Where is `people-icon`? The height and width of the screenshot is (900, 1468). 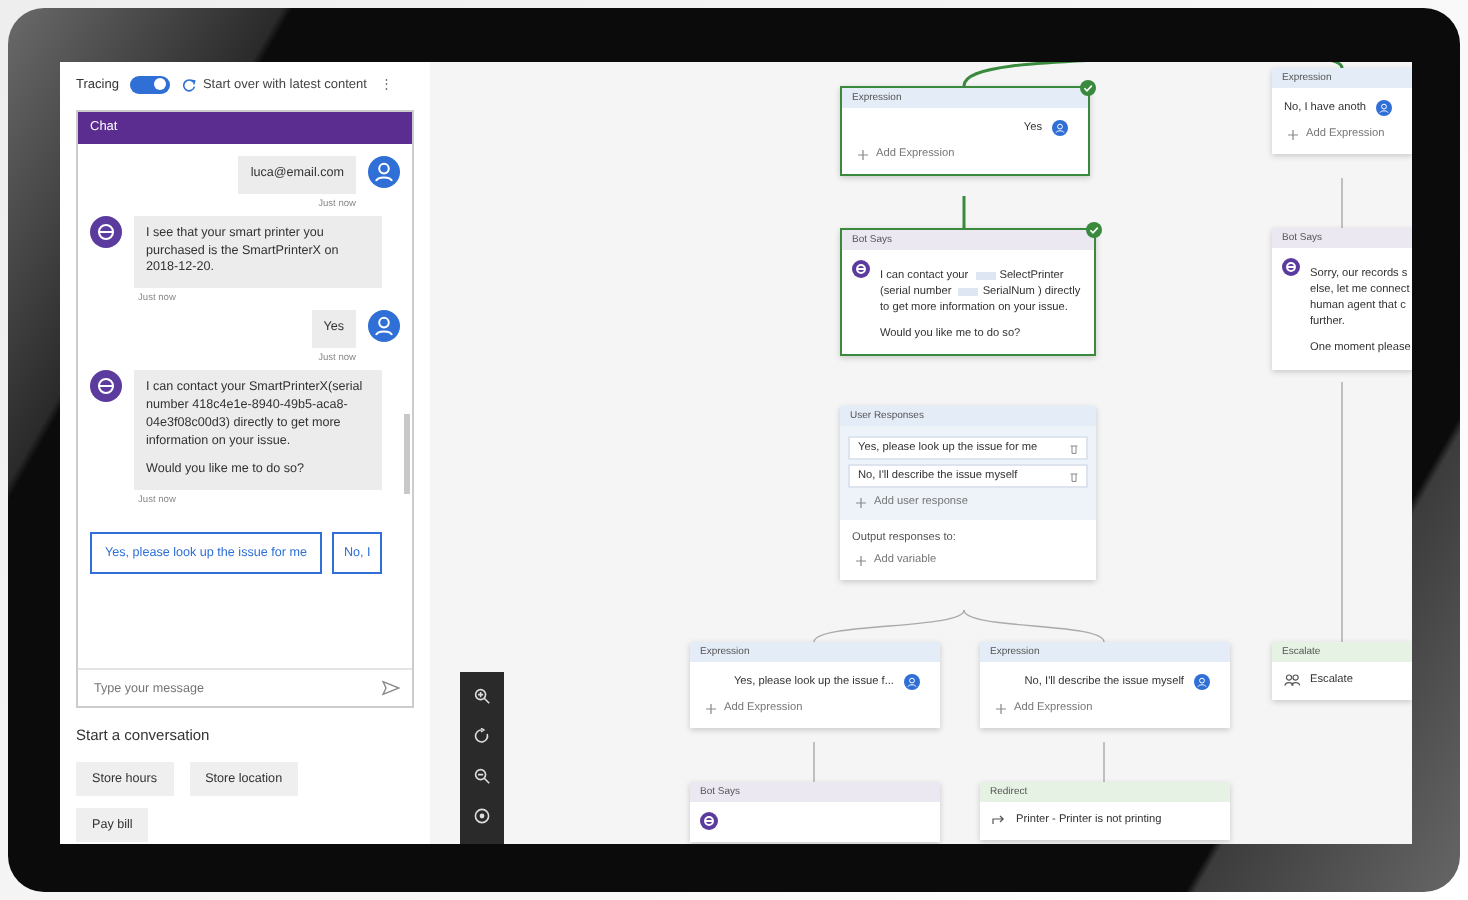
people-icon is located at coordinates (1292, 680).